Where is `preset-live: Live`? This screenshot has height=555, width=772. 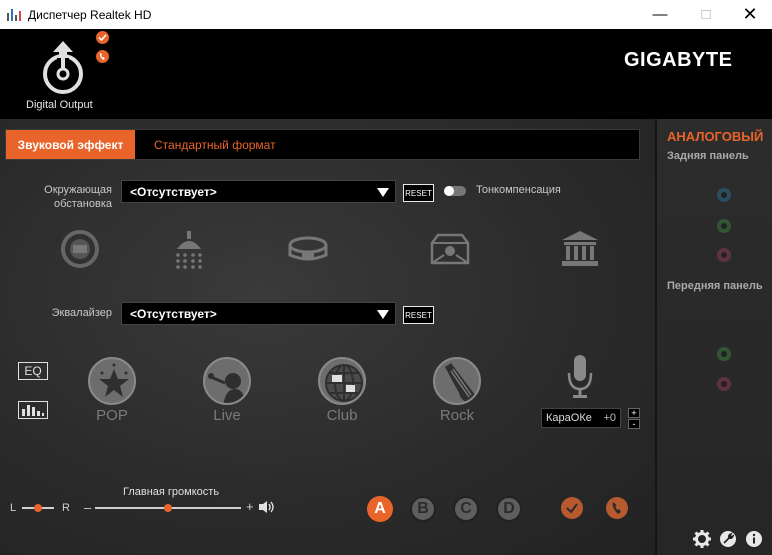
preset-live: Live is located at coordinates (227, 392).